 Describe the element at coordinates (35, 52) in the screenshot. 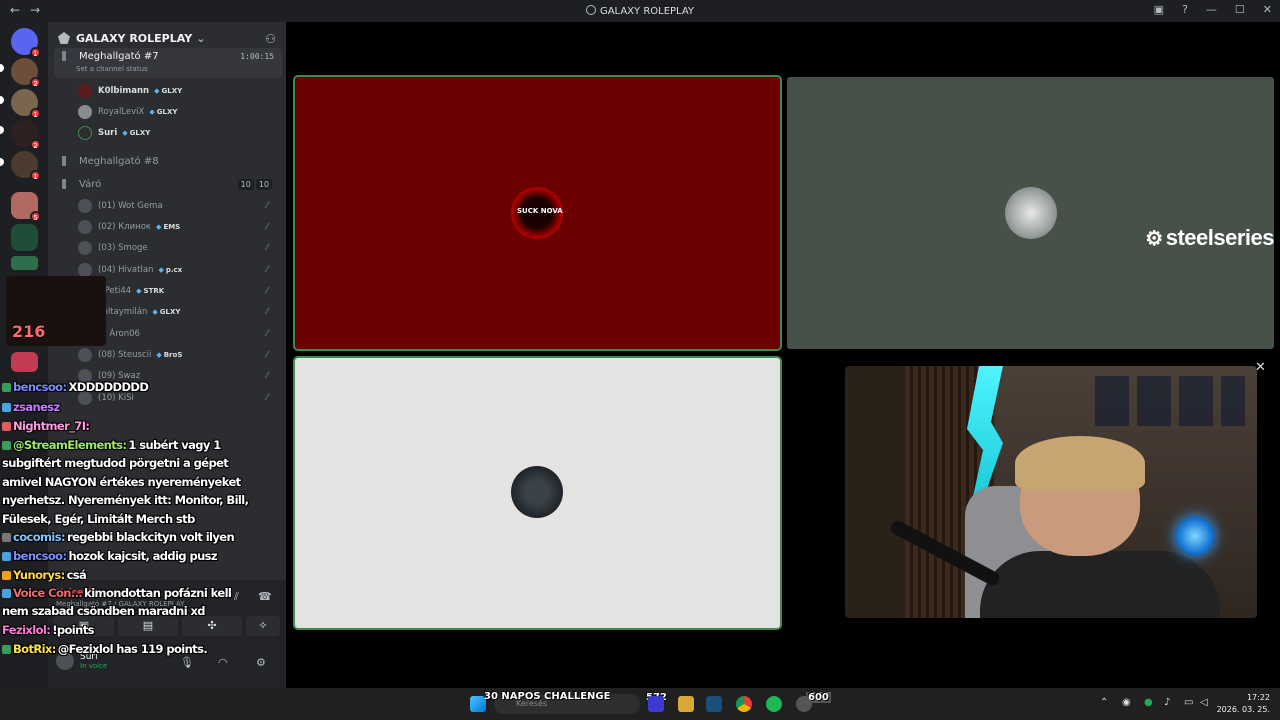

I see `mention-badge: 1` at that location.